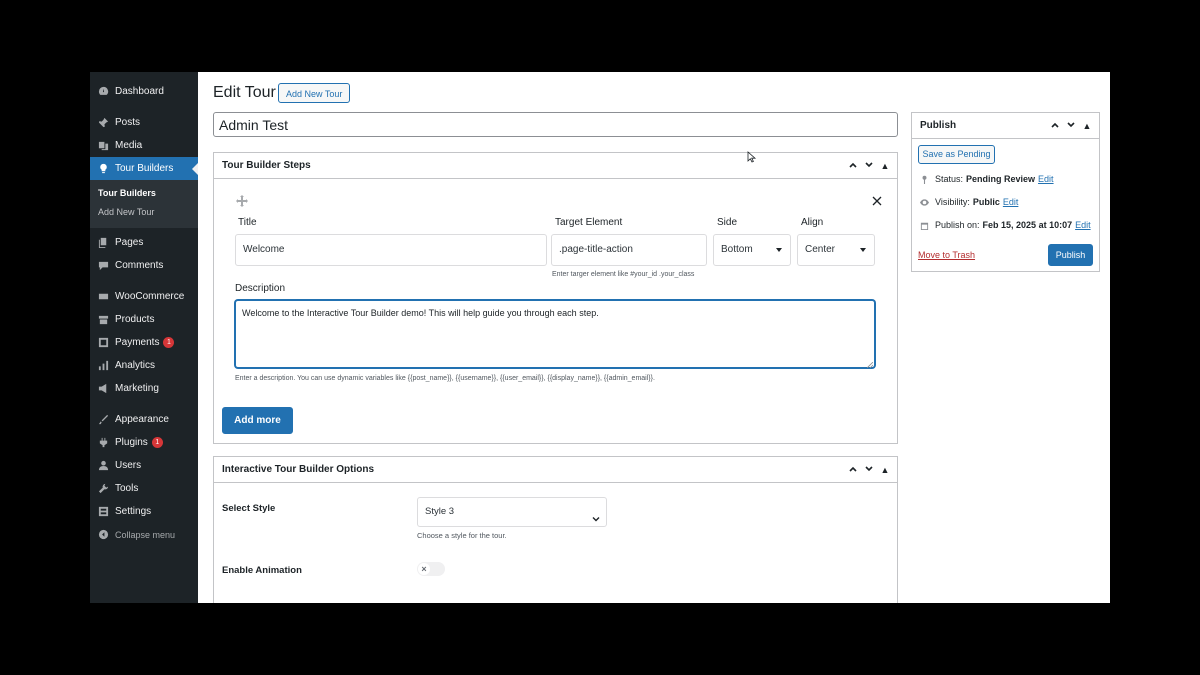  Describe the element at coordinates (249, 508) in the screenshot. I see `select-style-label: Select Style` at that location.